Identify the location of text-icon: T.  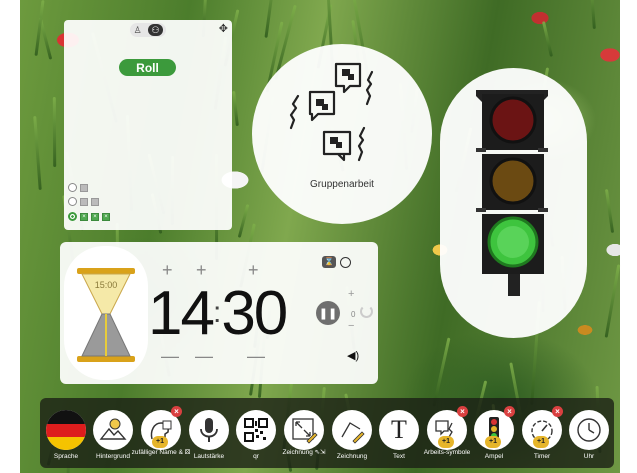
(399, 429).